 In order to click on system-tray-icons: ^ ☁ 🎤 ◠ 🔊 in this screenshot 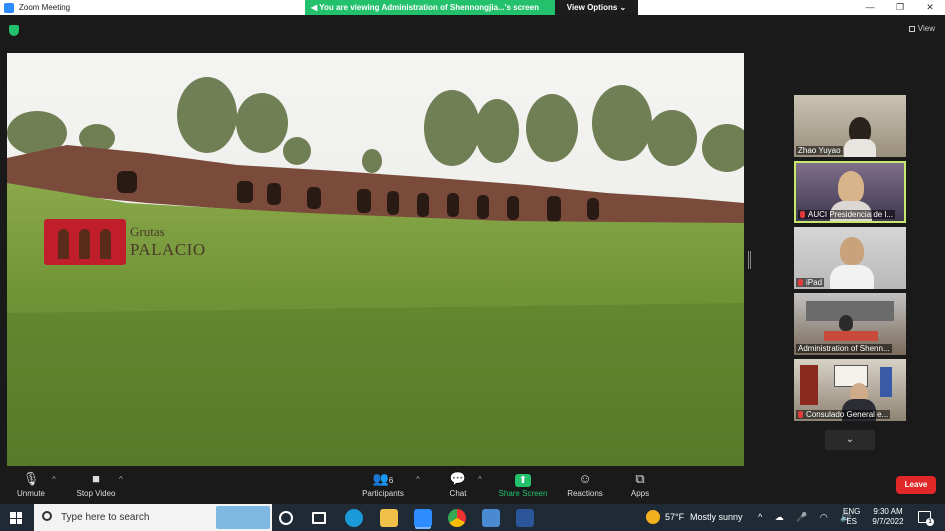, I will do `click(807, 517)`.